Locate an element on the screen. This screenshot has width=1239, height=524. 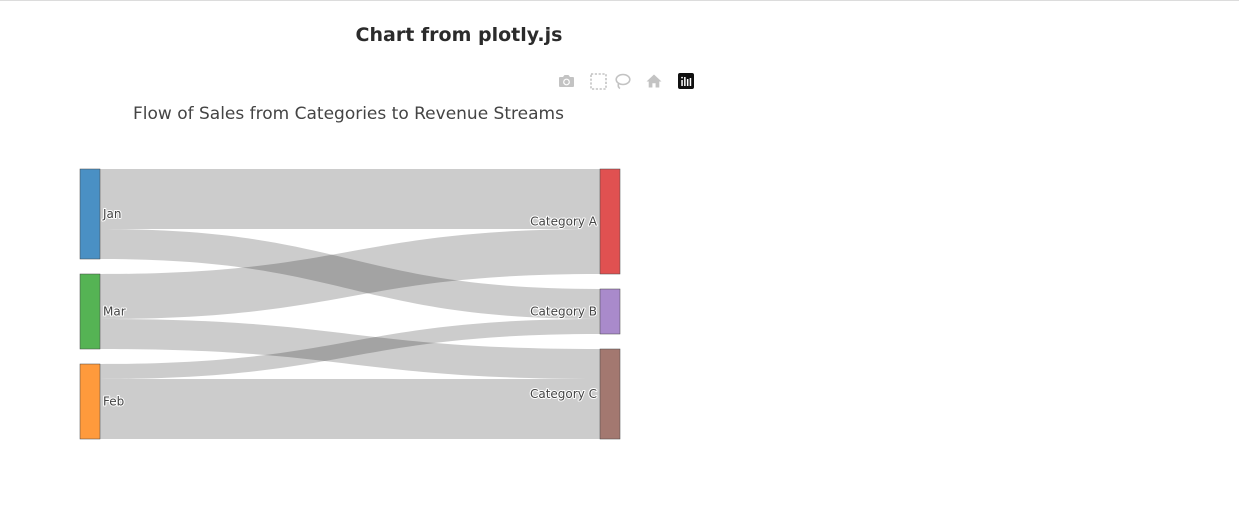
sankey-node-label: Category B is located at coordinates (563, 312).